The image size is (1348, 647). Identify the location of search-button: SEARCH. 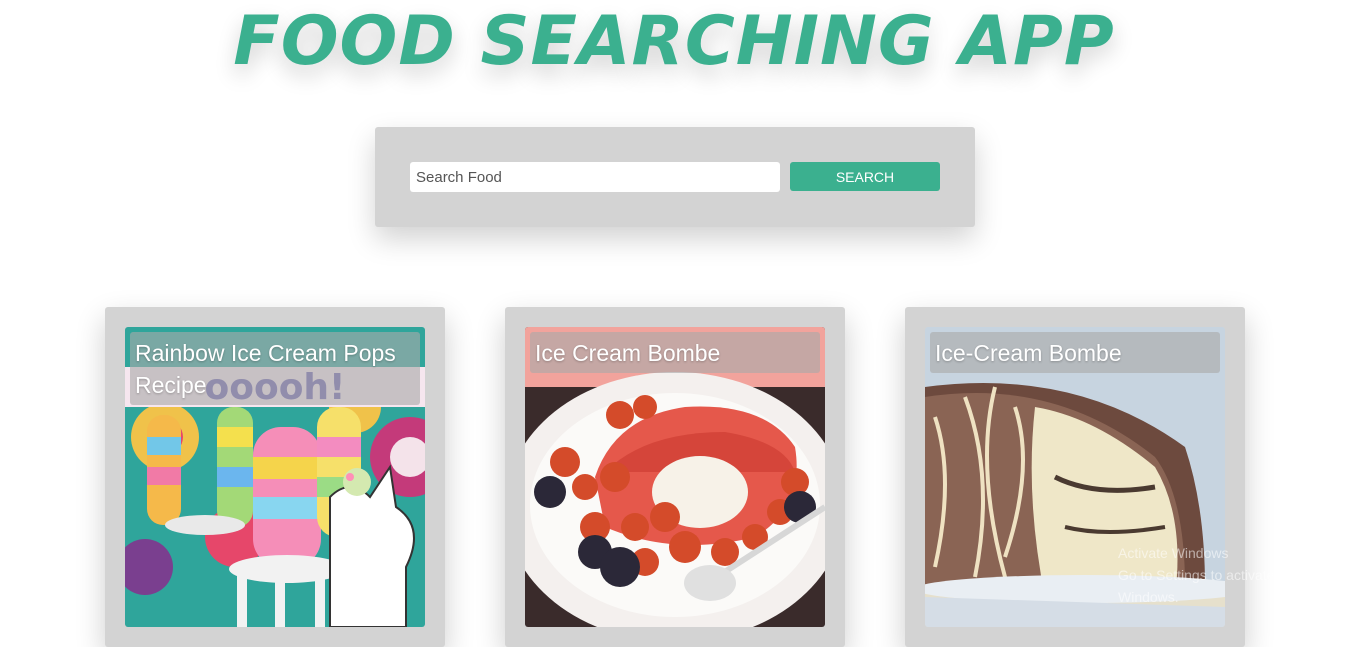
(865, 176).